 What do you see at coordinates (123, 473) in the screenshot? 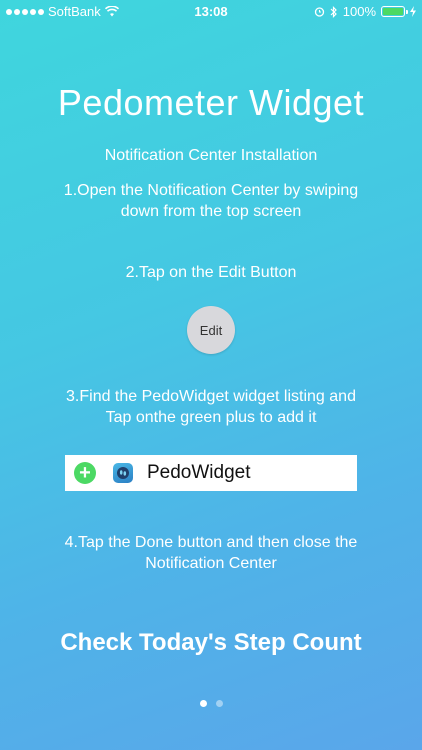
I see `pedowidget-app-icon` at bounding box center [123, 473].